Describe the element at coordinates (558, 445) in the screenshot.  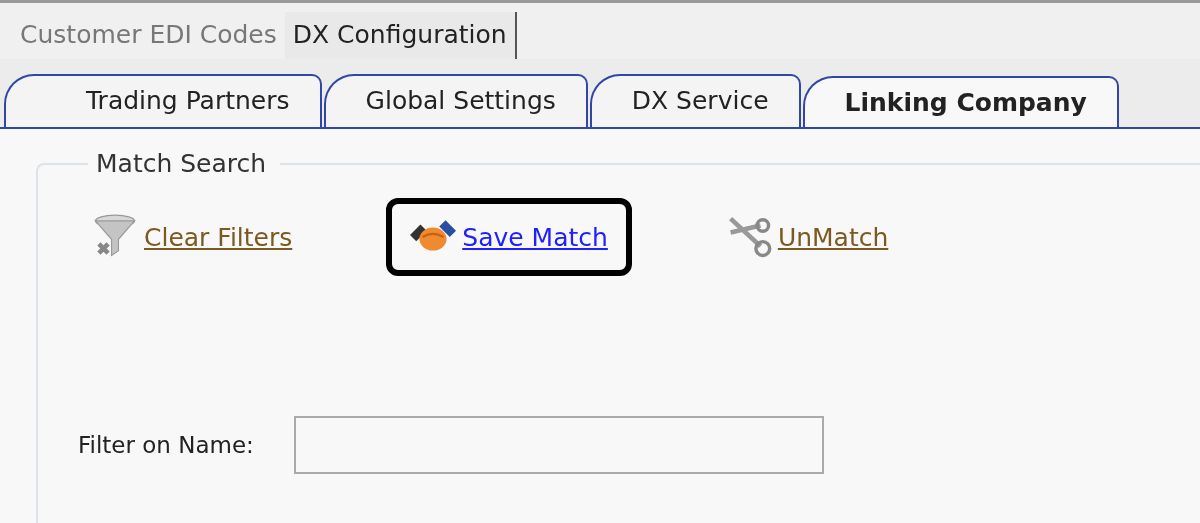
I see `input-field` at that location.